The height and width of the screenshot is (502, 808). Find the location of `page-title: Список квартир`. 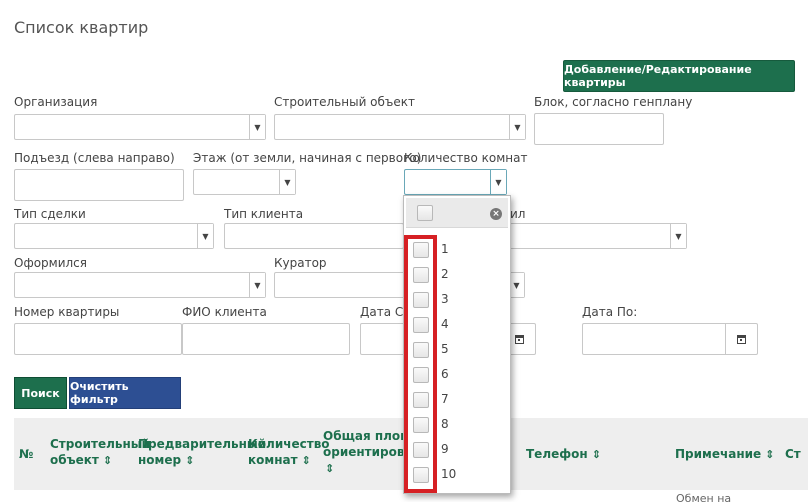

page-title: Список квартир is located at coordinates (81, 27).